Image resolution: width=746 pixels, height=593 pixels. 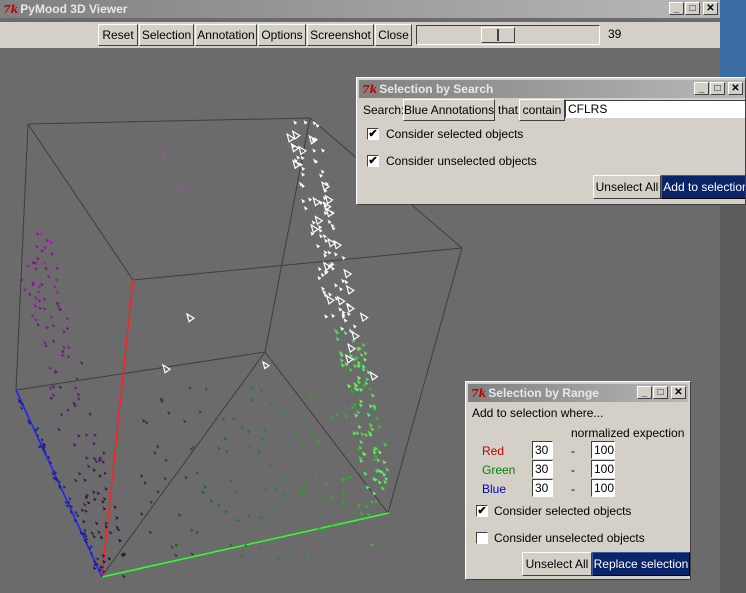 I want to click on selection-button: Selection, so click(x=166, y=35).